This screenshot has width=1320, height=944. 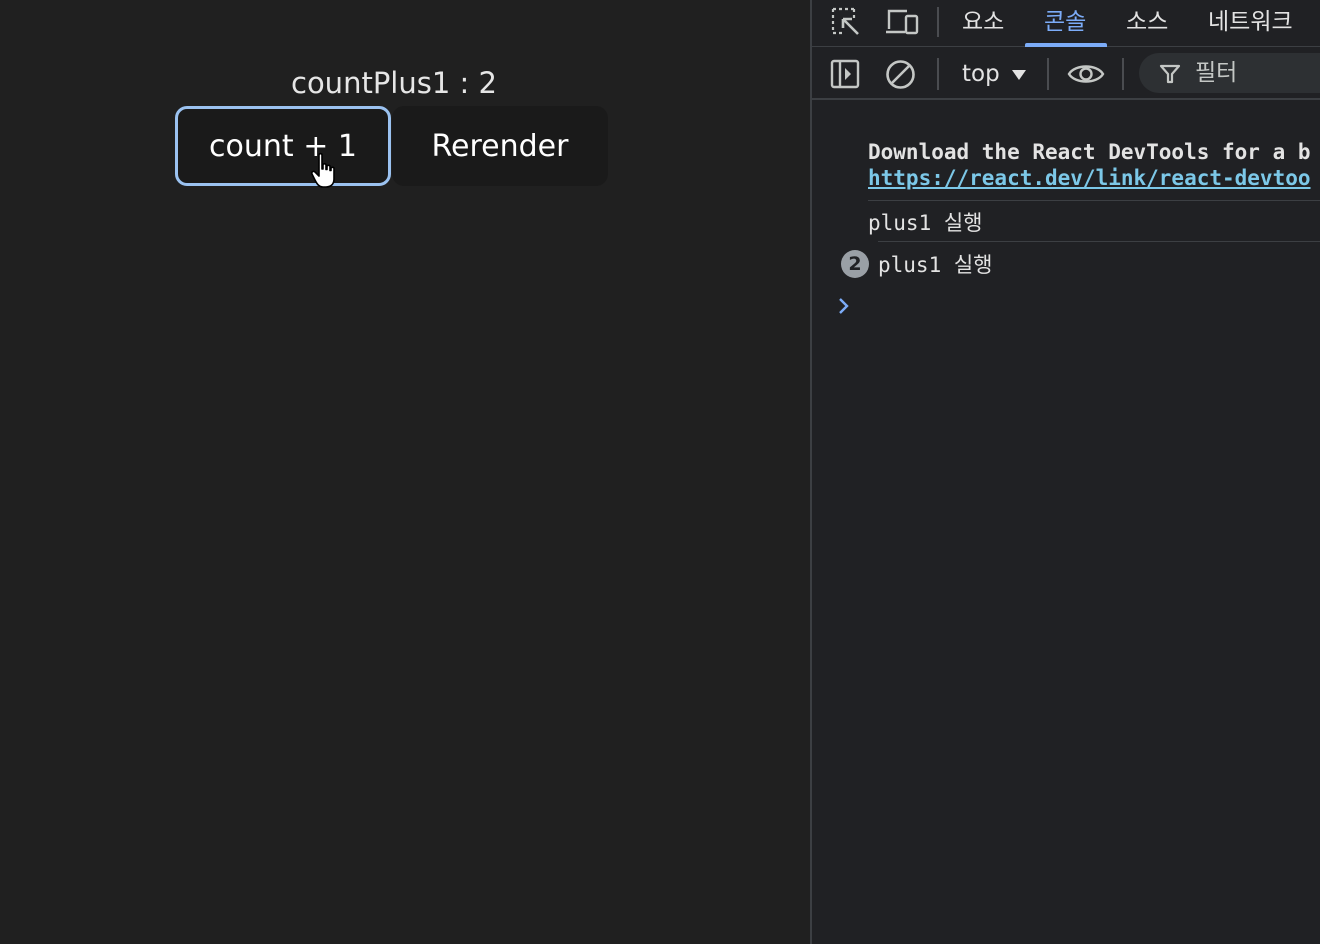 I want to click on repeat-count-badge: 2, so click(x=855, y=264).